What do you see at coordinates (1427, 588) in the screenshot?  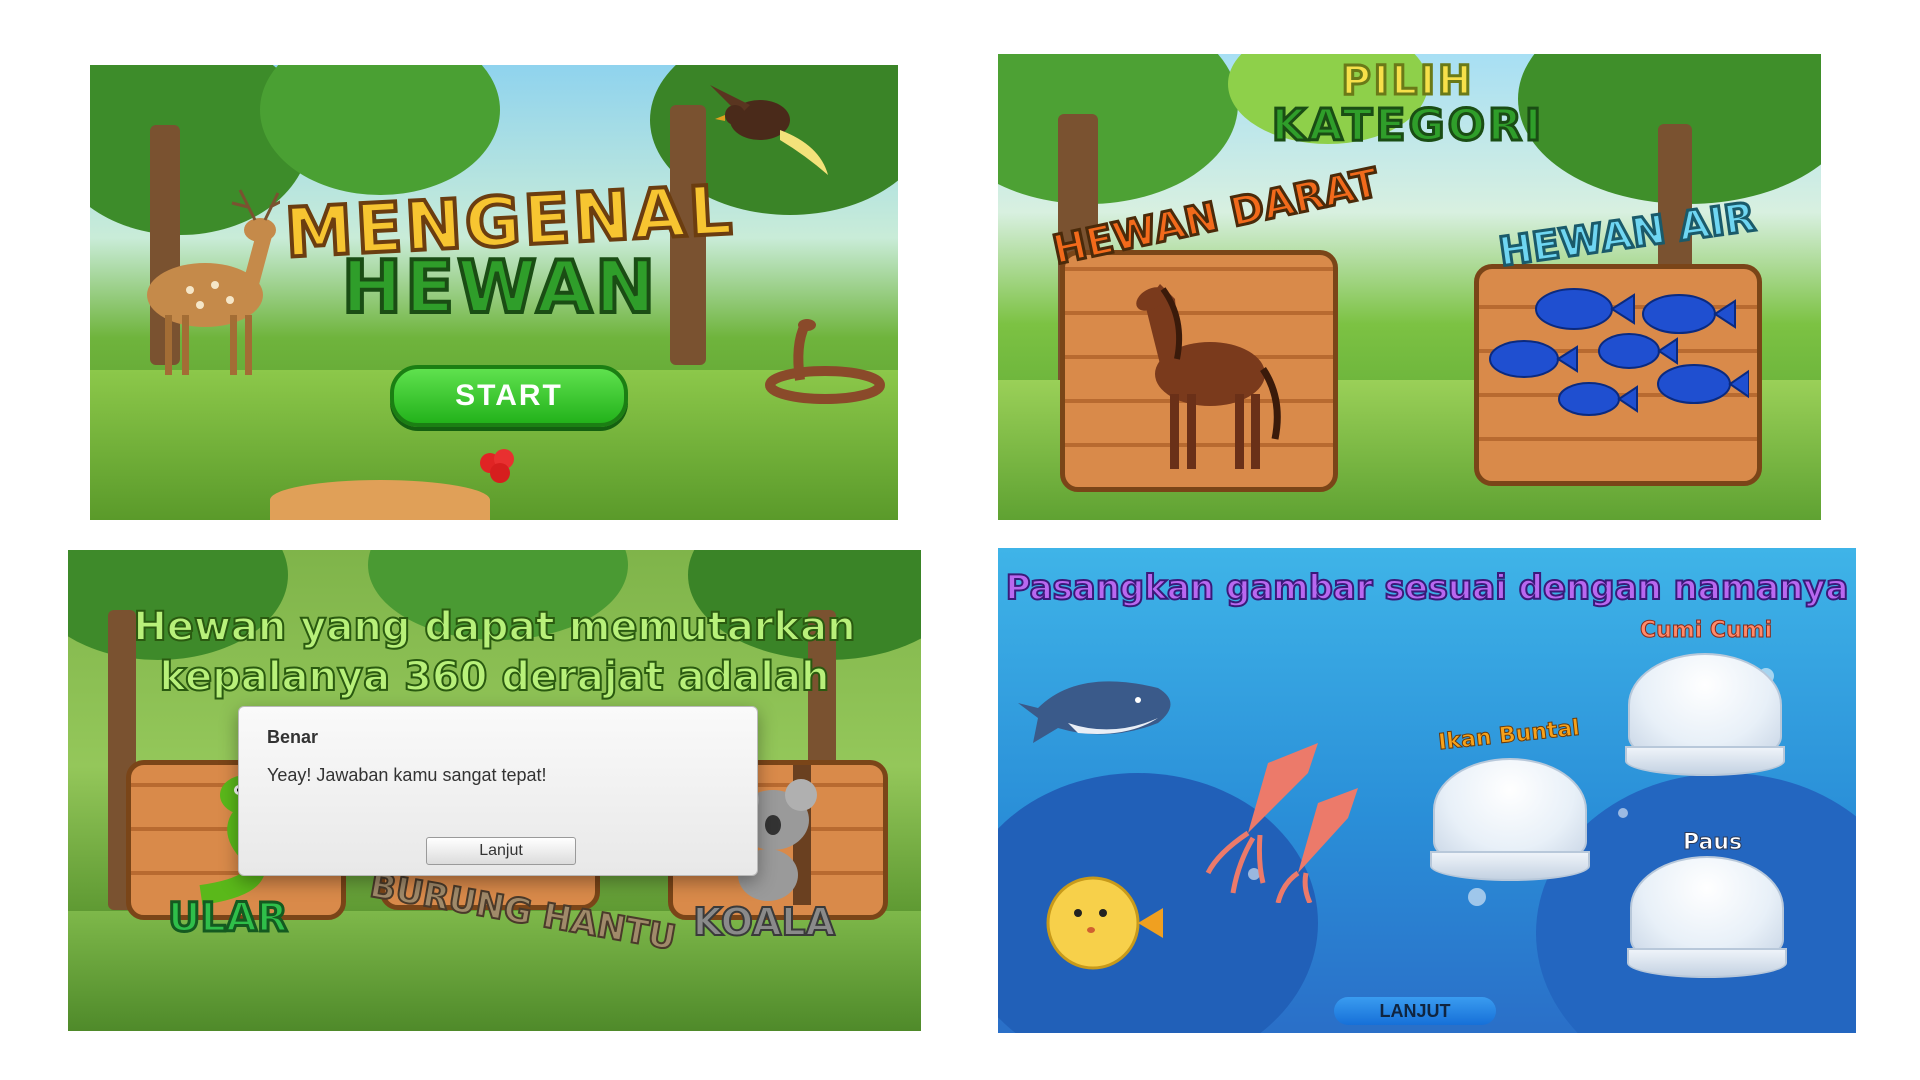 I see `matching-instruction: Pasangkan gambar sesuai dengan namanya` at bounding box center [1427, 588].